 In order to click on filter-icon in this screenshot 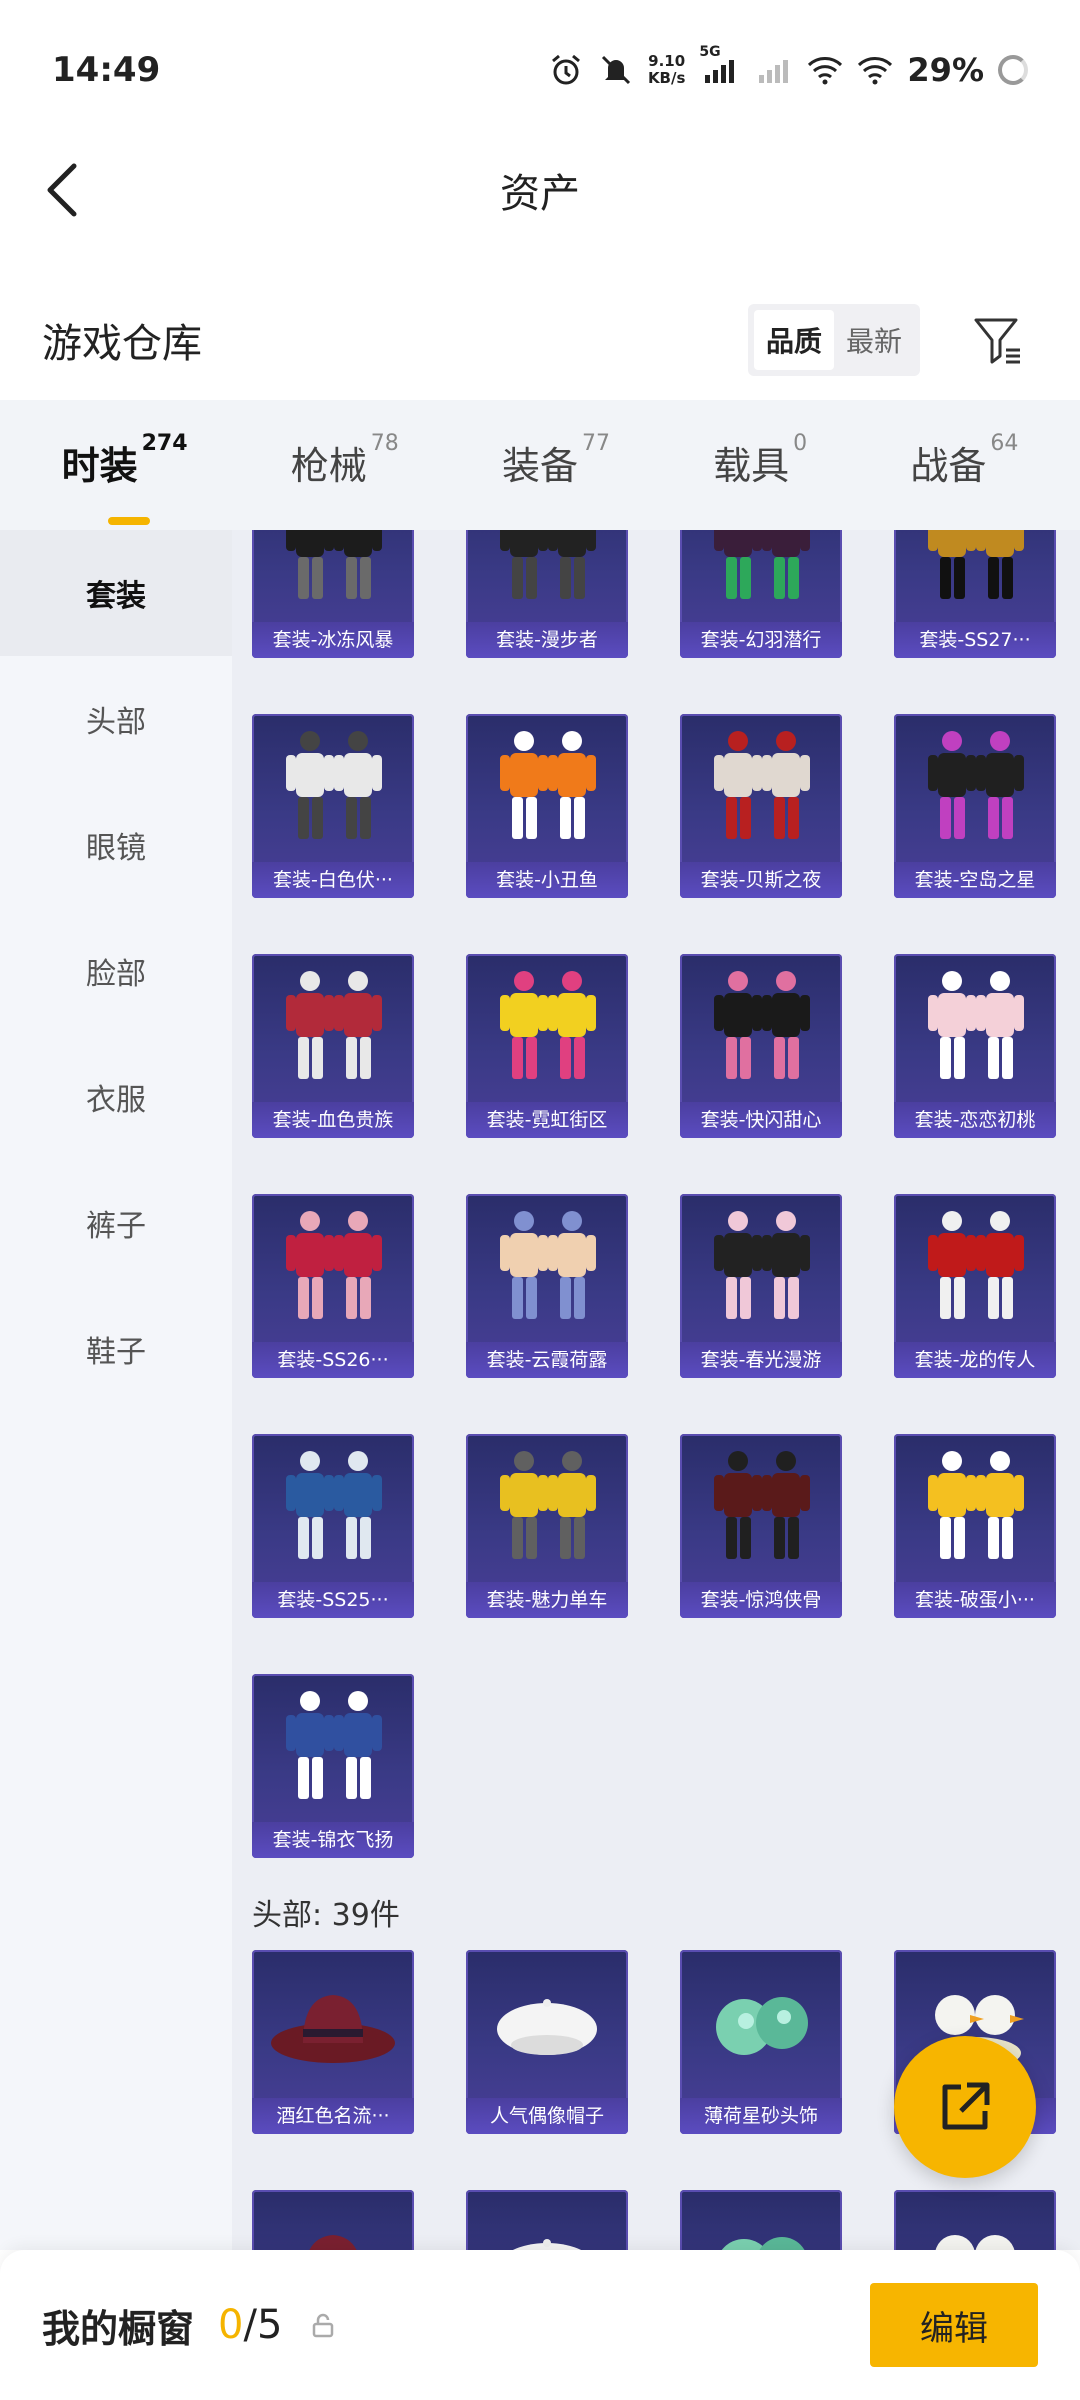, I will do `click(997, 341)`.